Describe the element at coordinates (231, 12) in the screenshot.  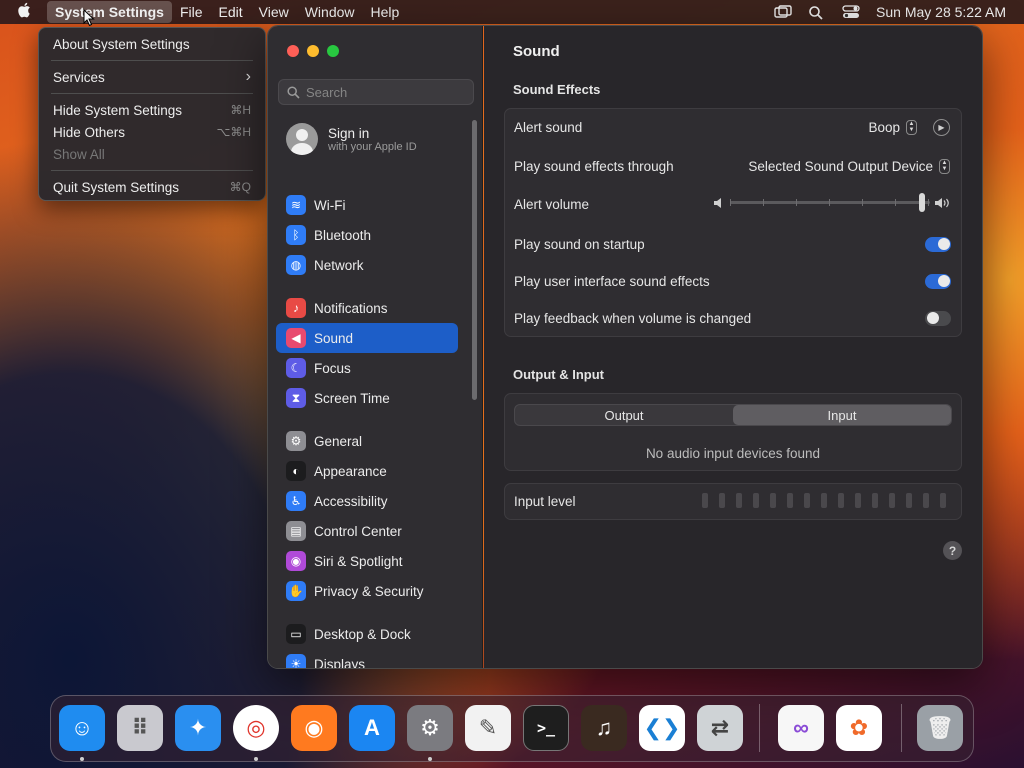
I see `menu-edit: Edit` at that location.